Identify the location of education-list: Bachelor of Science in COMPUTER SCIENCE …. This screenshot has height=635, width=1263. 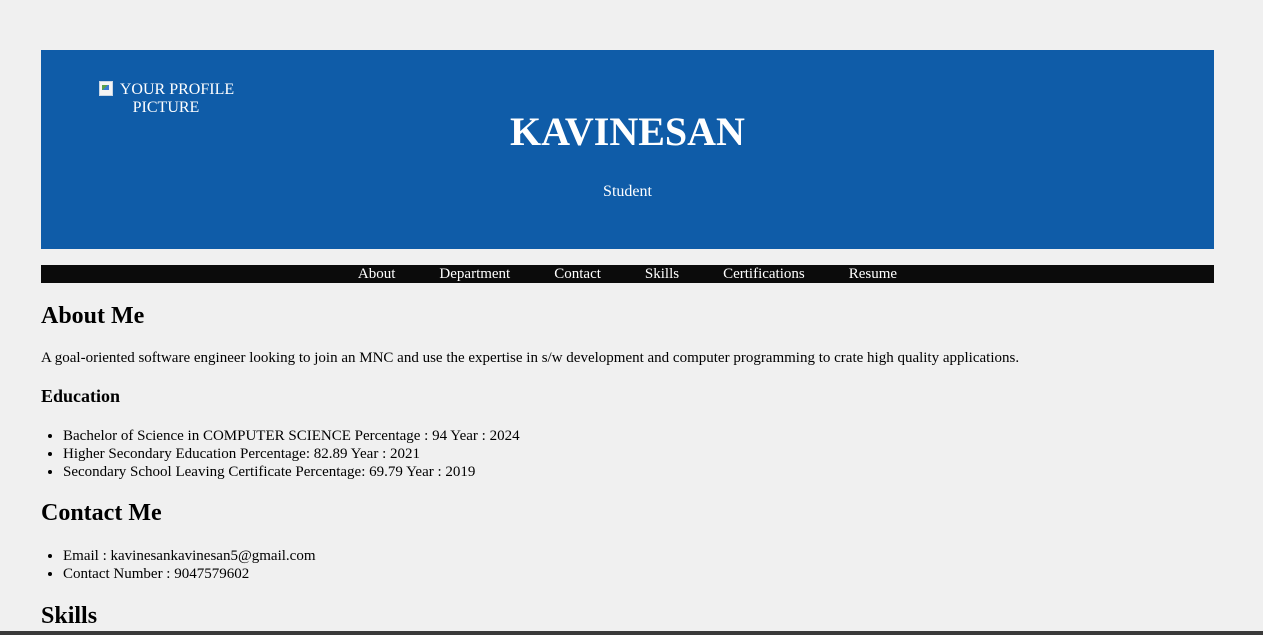
(627, 454).